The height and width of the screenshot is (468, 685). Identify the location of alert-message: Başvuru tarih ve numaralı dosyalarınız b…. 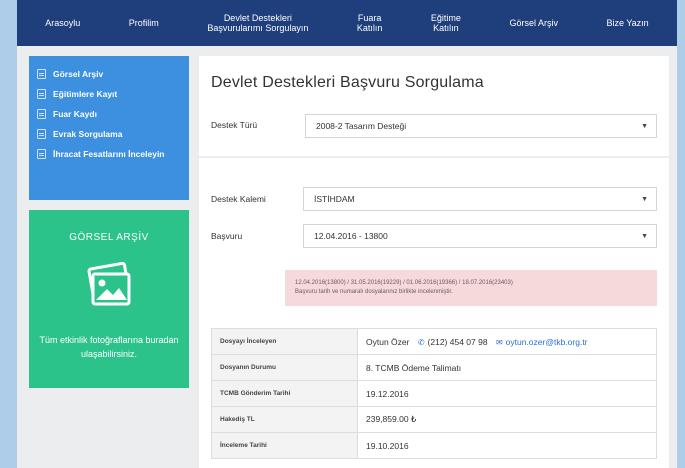
(374, 291).